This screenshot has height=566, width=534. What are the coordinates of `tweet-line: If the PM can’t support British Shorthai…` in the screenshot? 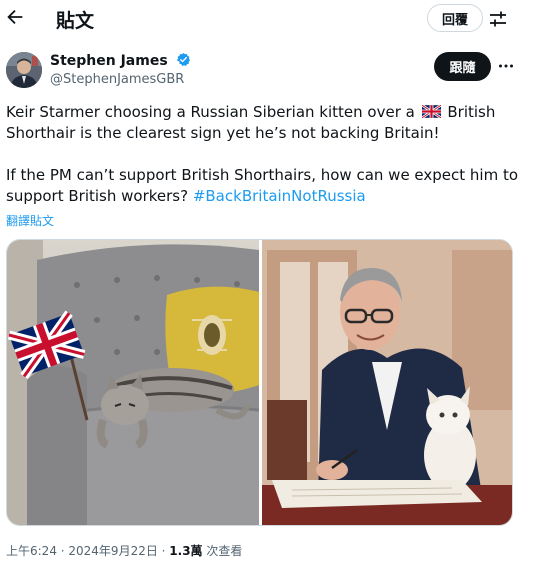 It's located at (262, 175).